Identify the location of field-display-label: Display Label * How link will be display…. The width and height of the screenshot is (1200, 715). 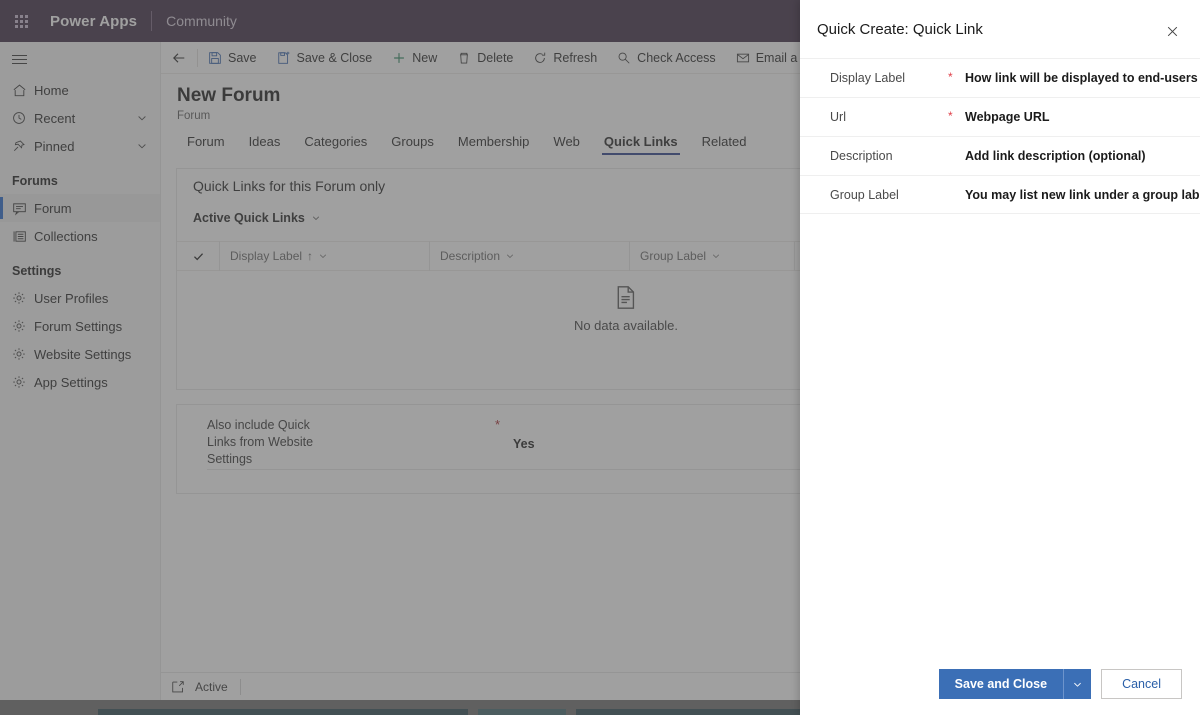
(1000, 77).